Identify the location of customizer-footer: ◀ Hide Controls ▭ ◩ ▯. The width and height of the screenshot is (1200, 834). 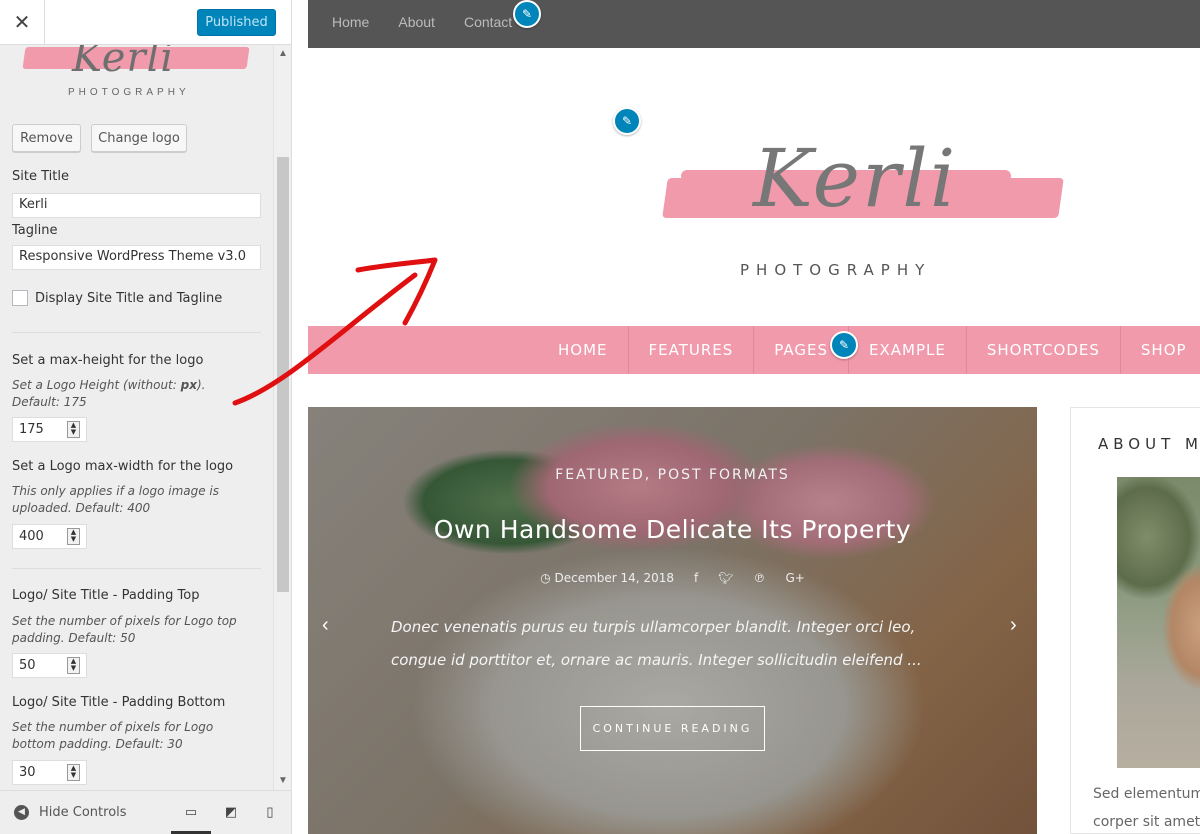
(145, 812).